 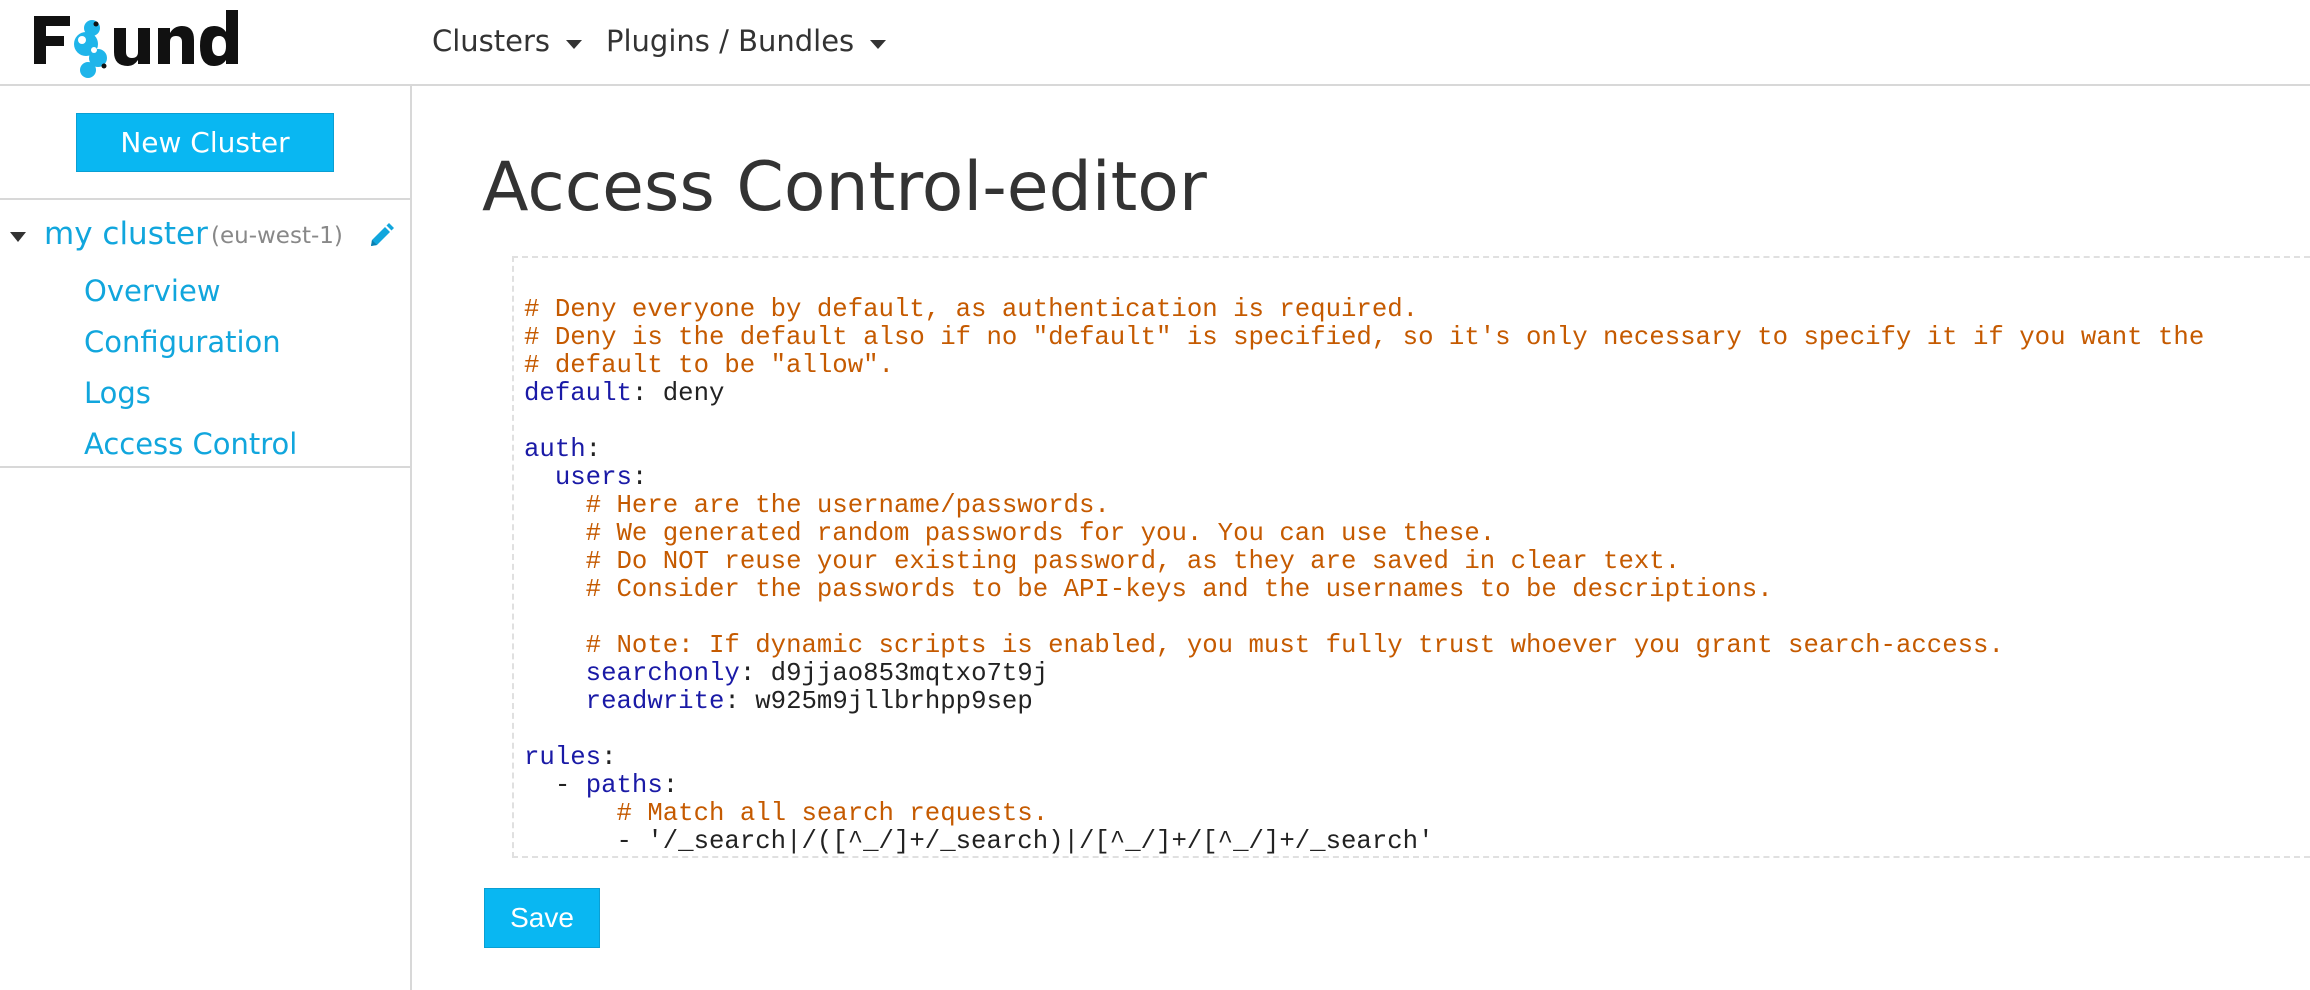 I want to click on code-value: deny, so click(x=693, y=393).